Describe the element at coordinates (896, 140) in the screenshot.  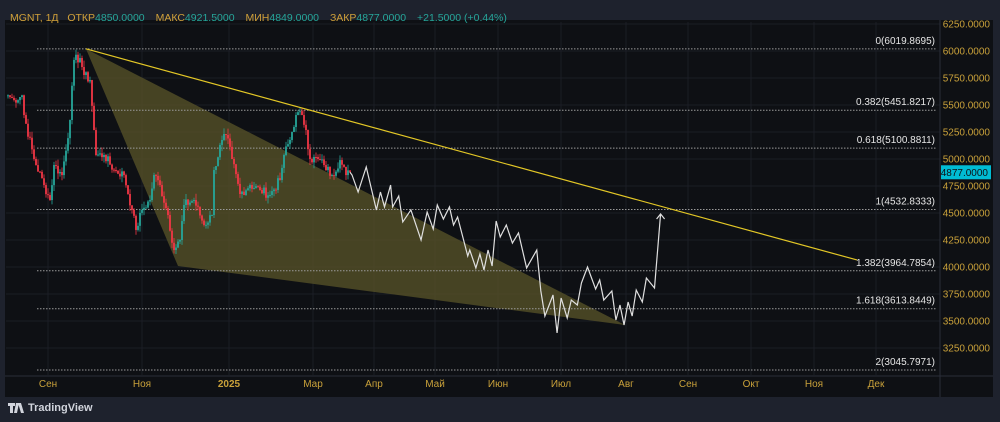
I see `fib-level-label: 0.618(5100.8811)` at that location.